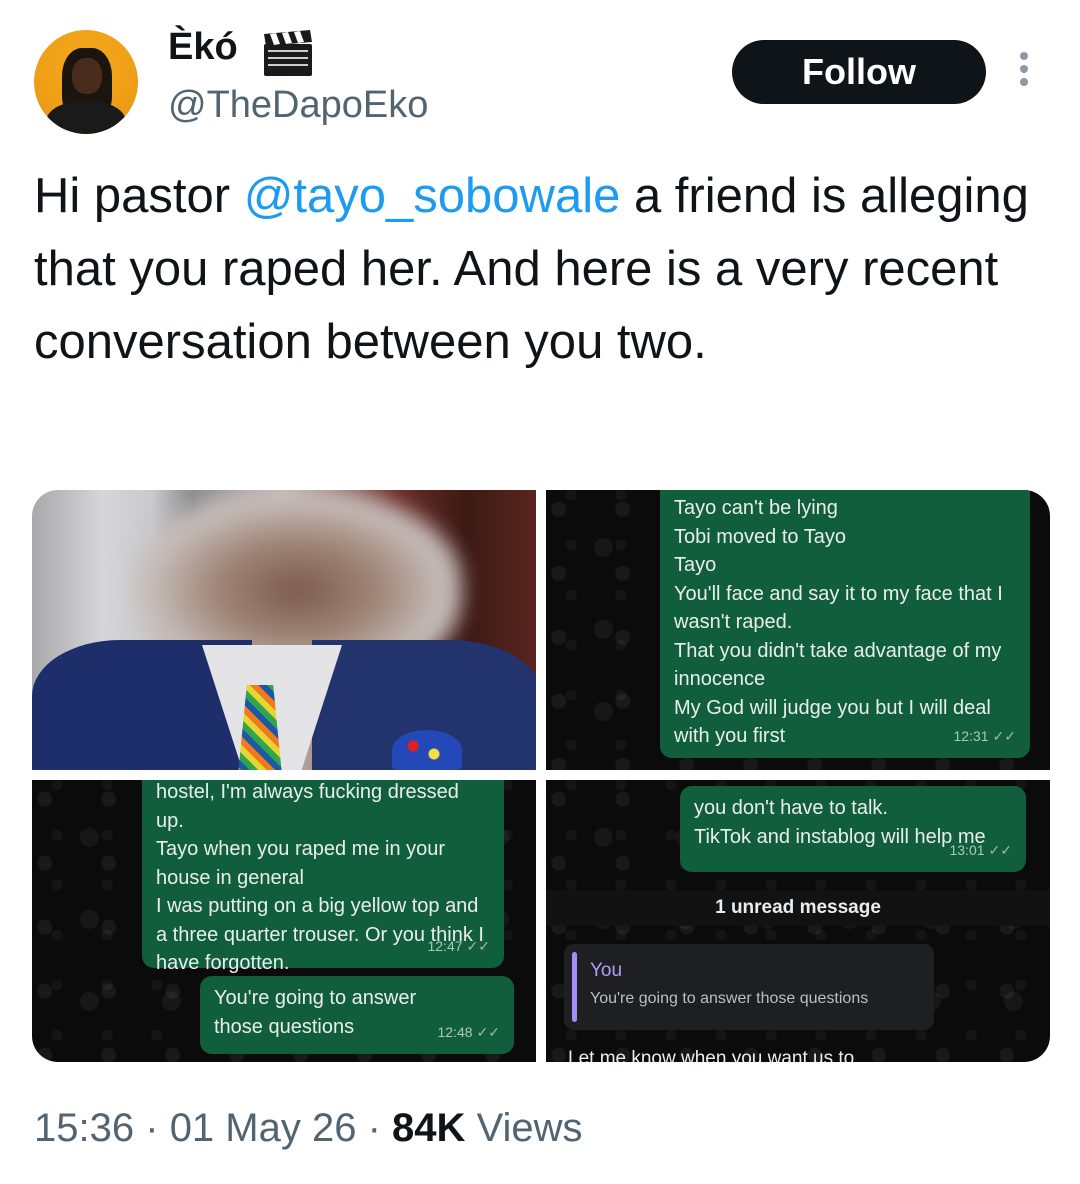 This screenshot has height=1184, width=1080. Describe the element at coordinates (1024, 71) in the screenshot. I see `more-options-icon` at that location.